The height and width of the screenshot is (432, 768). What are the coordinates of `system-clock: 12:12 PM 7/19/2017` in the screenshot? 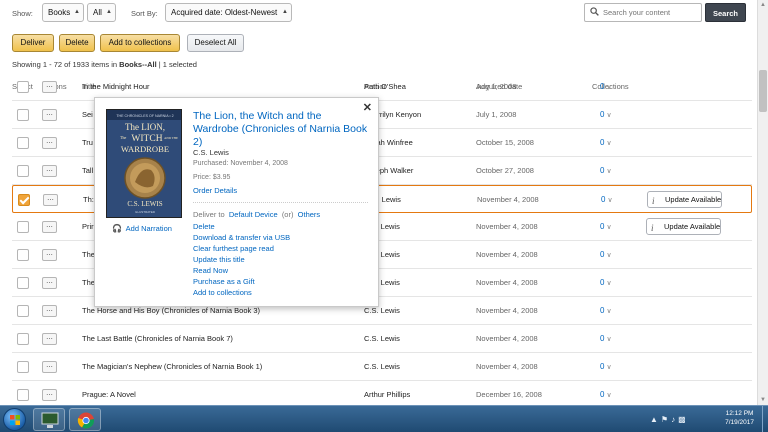 It's located at (739, 418).